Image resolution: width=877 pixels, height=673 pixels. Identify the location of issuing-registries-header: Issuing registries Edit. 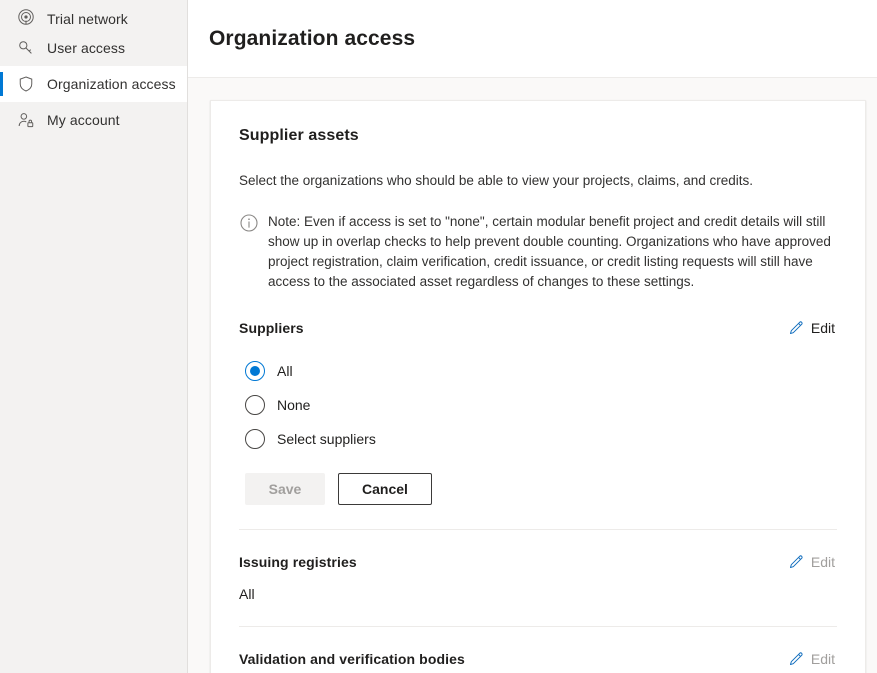
(538, 562).